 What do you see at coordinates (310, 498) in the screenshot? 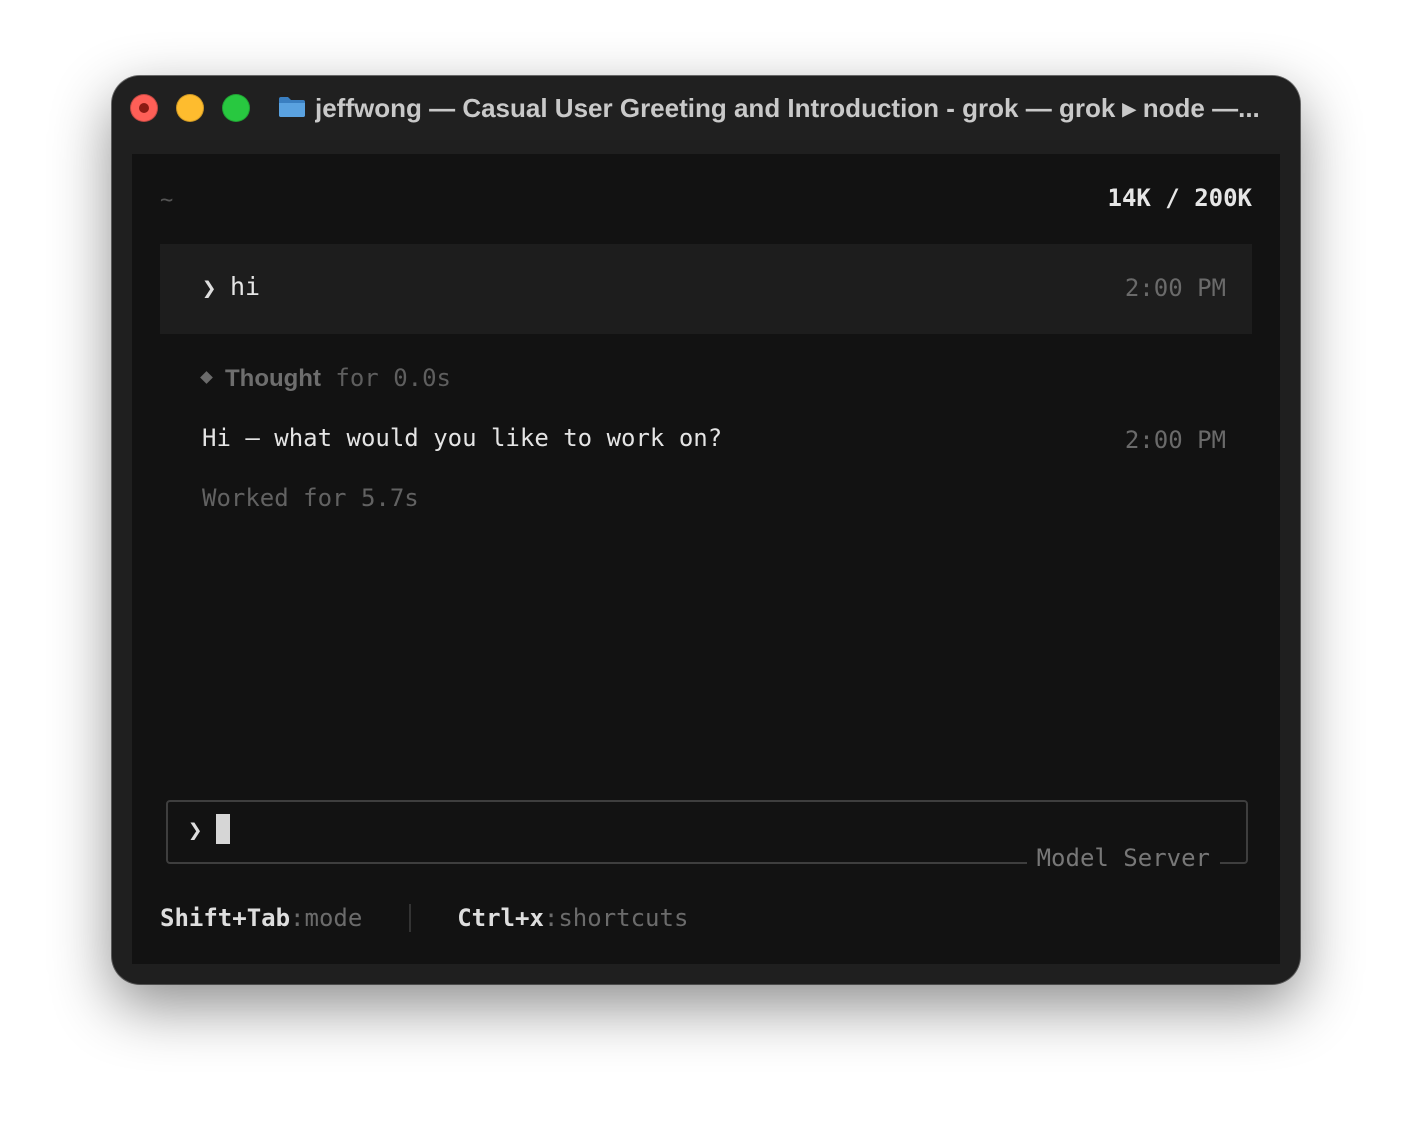
I see `worked-duration: Worked for 5.7s` at bounding box center [310, 498].